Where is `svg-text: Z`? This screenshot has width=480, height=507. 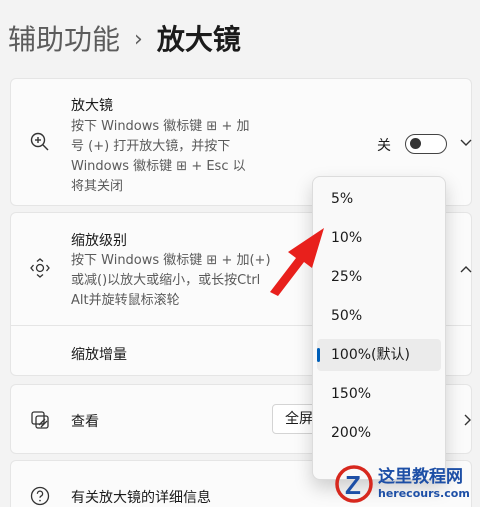
svg-text: Z is located at coordinates (353, 485).